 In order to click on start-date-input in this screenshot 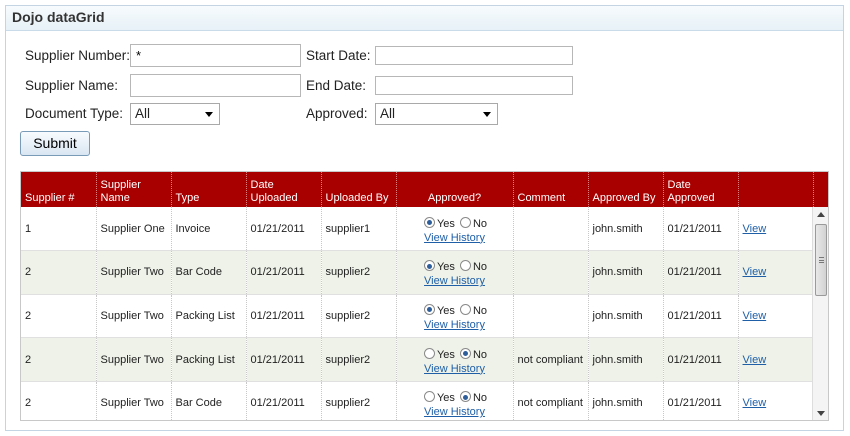, I will do `click(474, 55)`.